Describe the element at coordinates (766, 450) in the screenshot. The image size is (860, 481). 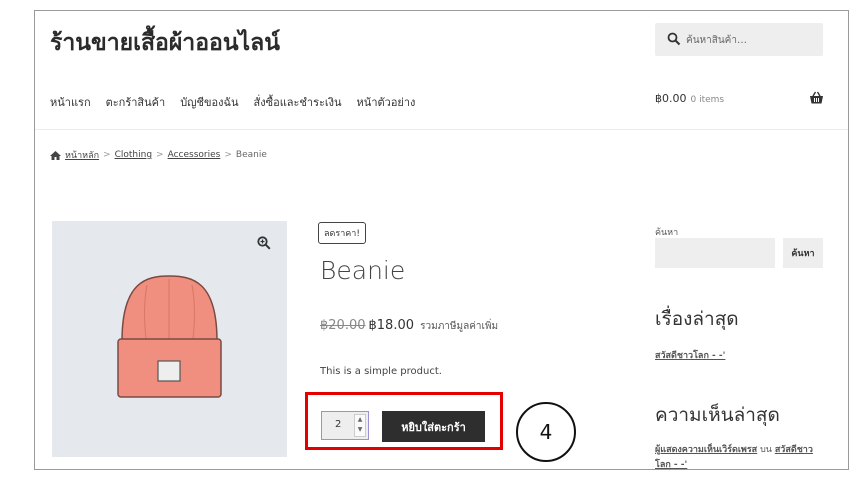
I see `comment-on-text: บน` at that location.